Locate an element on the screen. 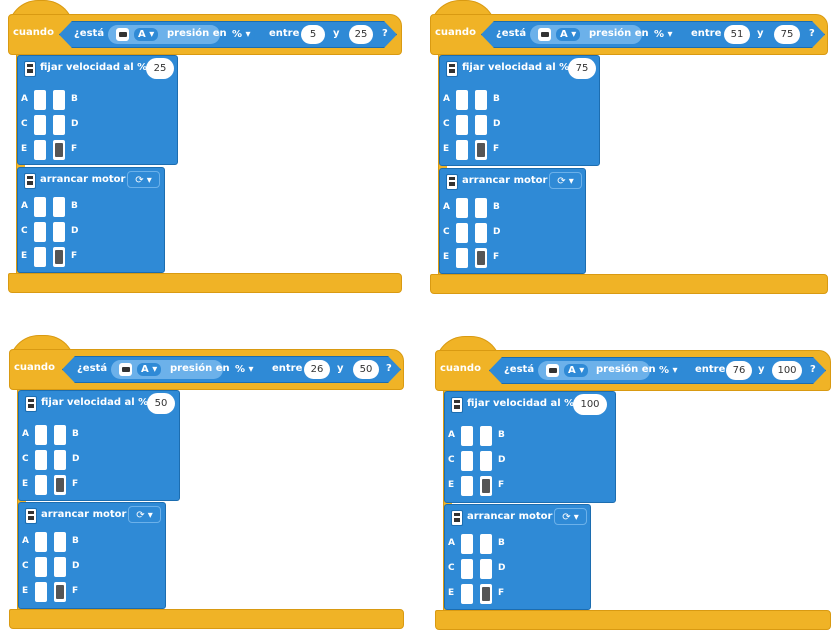 This screenshot has width=837, height=632. pressure-condition: ¿está A ▾ presión en % ▾ entre 5 y 25 ? is located at coordinates (228, 34).